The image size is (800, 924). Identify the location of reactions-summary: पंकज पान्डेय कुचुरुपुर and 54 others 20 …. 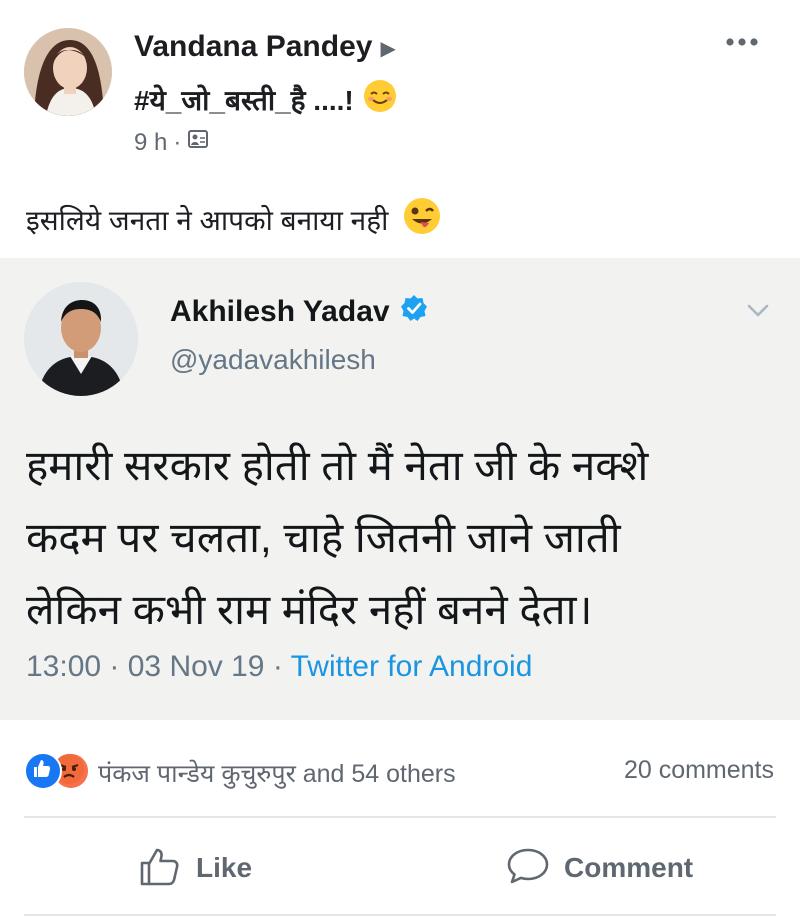
(400, 772).